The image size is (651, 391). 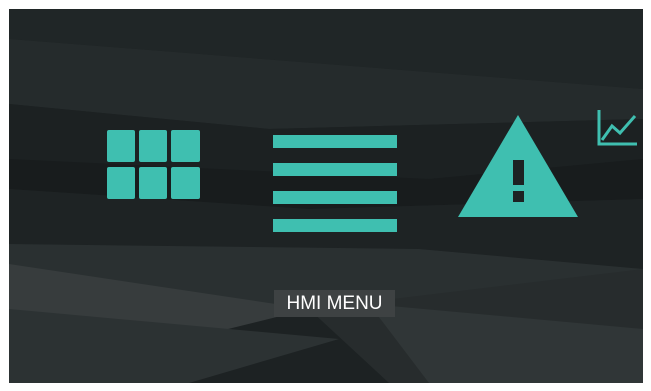 I want to click on menu-button, so click(x=335, y=183).